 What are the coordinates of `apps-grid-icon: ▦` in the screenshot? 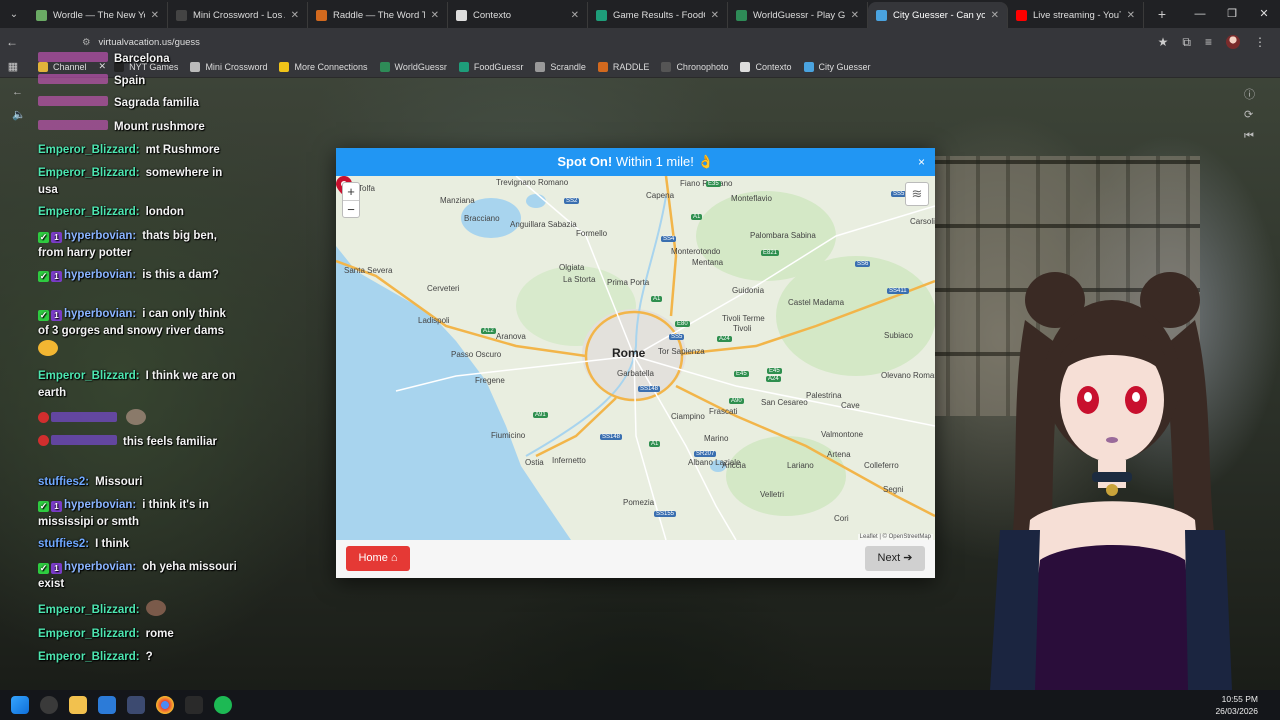 It's located at (13, 66).